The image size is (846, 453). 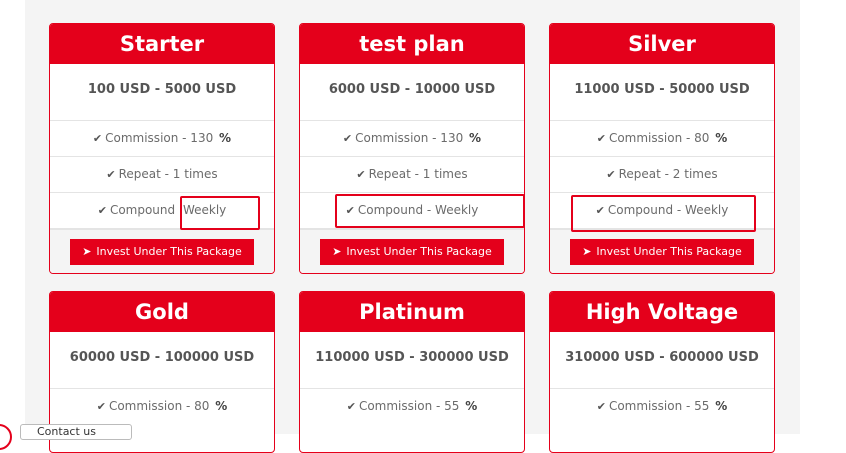 I want to click on plan-price-range: 110000 USD - 300000 USD, so click(x=412, y=360).